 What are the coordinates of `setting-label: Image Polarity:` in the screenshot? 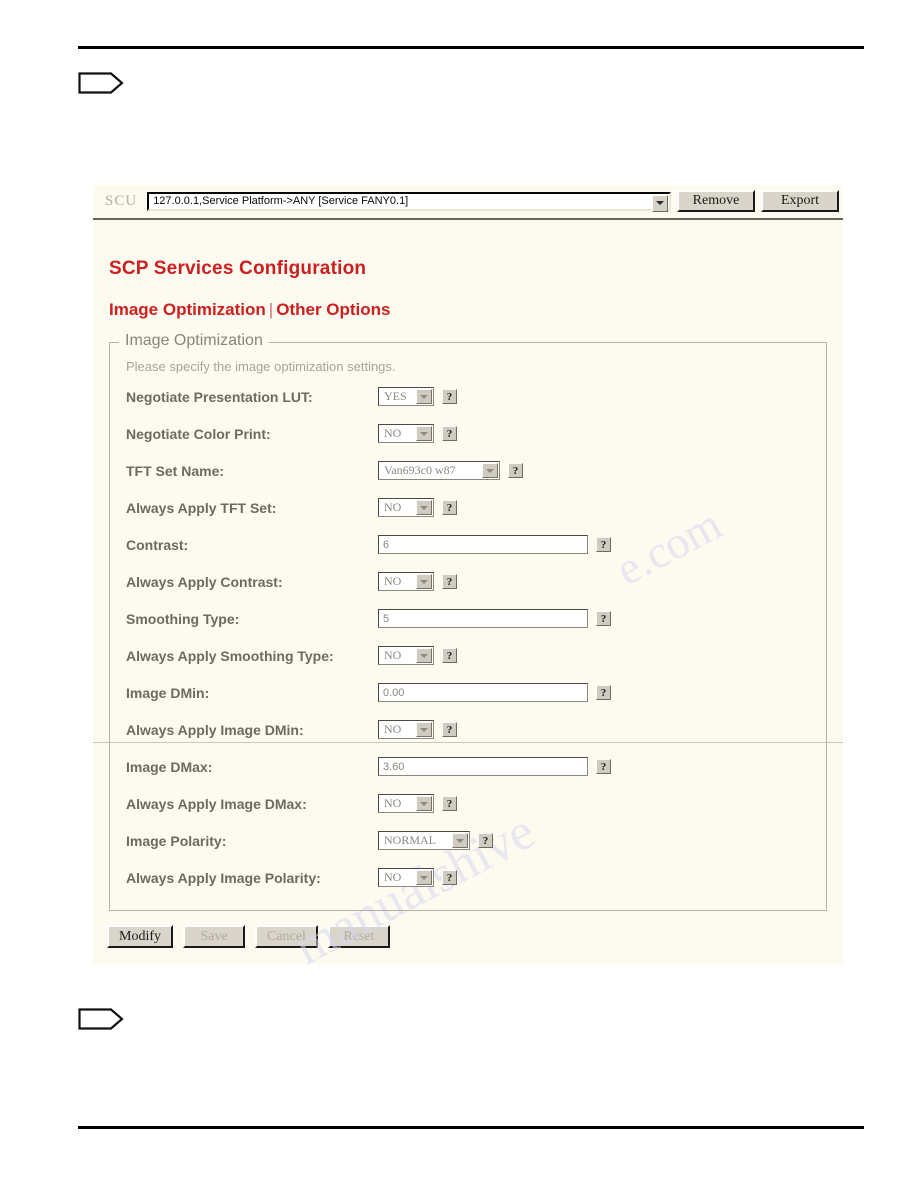 It's located at (176, 840).